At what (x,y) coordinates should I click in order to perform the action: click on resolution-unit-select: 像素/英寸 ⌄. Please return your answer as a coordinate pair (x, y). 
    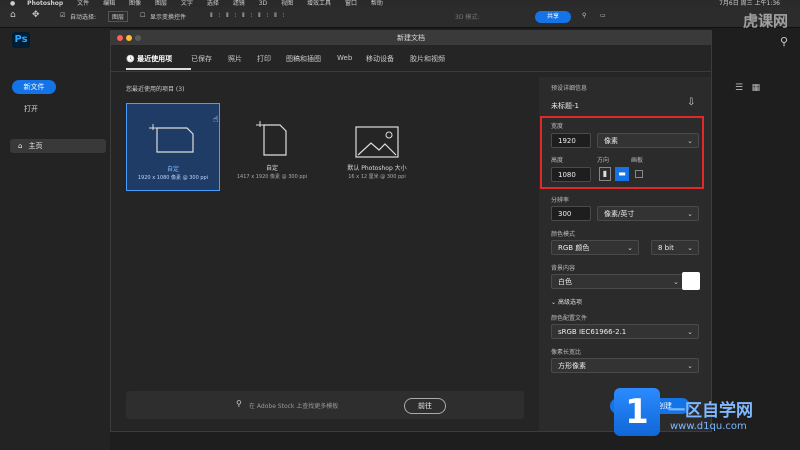
    Looking at the image, I should click on (648, 213).